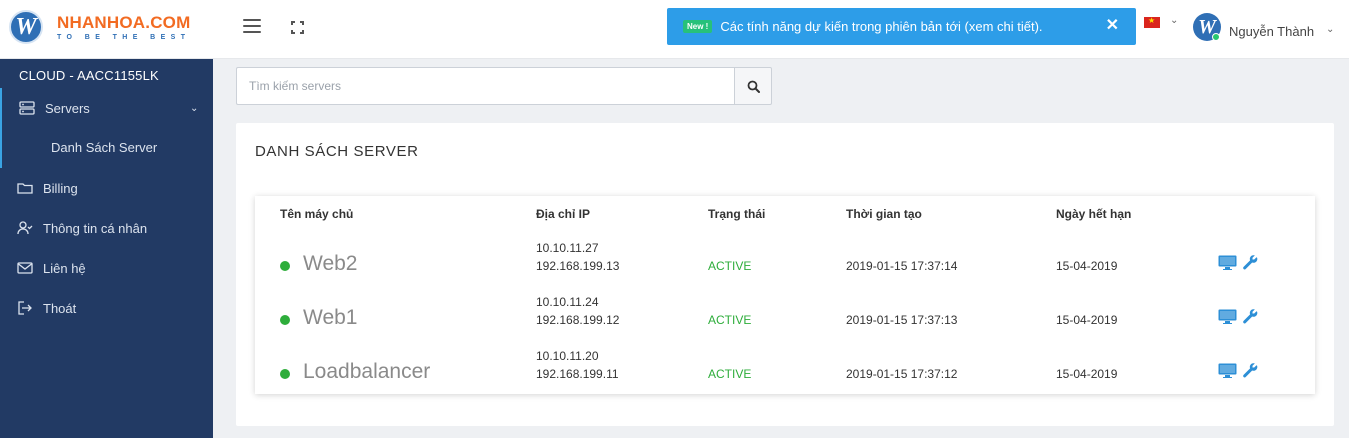  Describe the element at coordinates (330, 264) in the screenshot. I see `server-name-link: Web2` at that location.